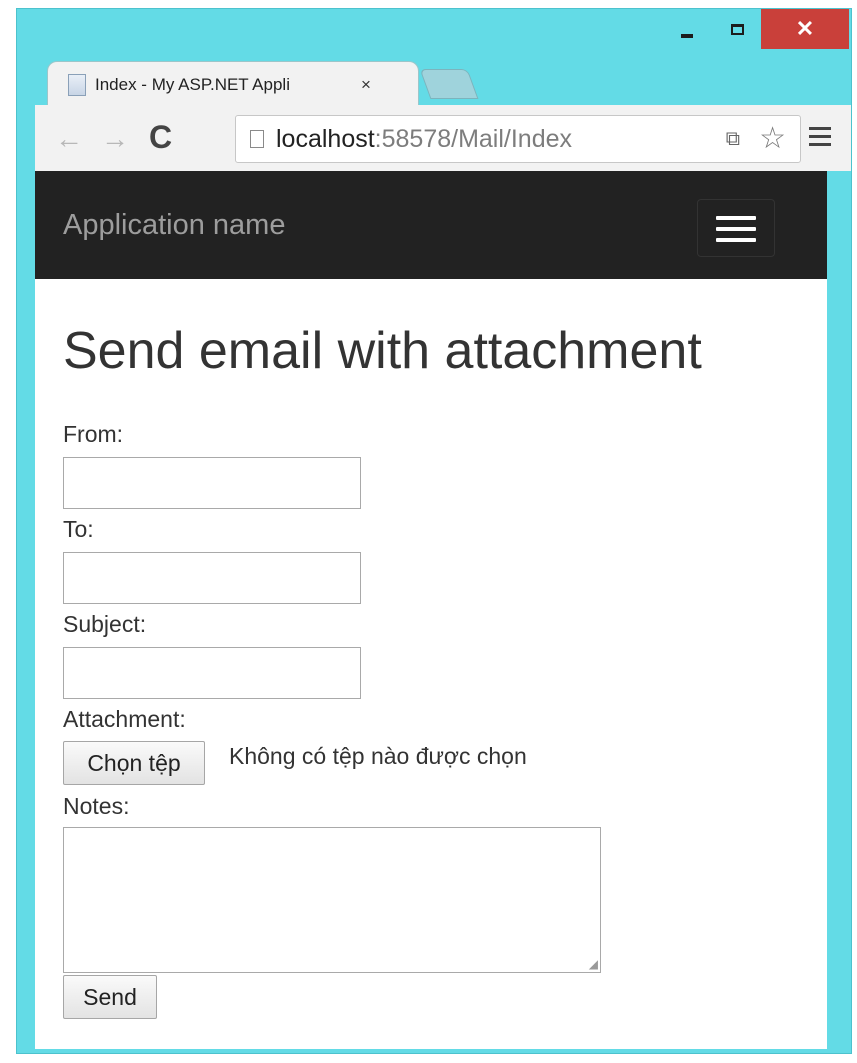 The height and width of the screenshot is (1063, 857). What do you see at coordinates (115, 139) in the screenshot?
I see `forward-arrow-icon: →` at bounding box center [115, 139].